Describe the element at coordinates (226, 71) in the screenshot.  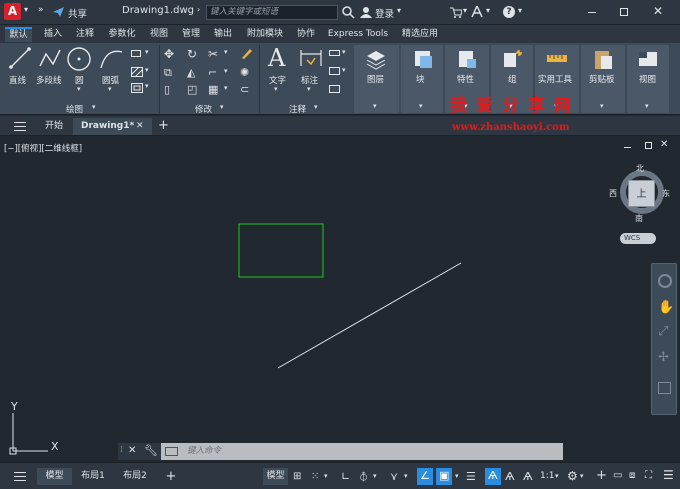
I see `fillet-dropdown-icon: ▾` at that location.